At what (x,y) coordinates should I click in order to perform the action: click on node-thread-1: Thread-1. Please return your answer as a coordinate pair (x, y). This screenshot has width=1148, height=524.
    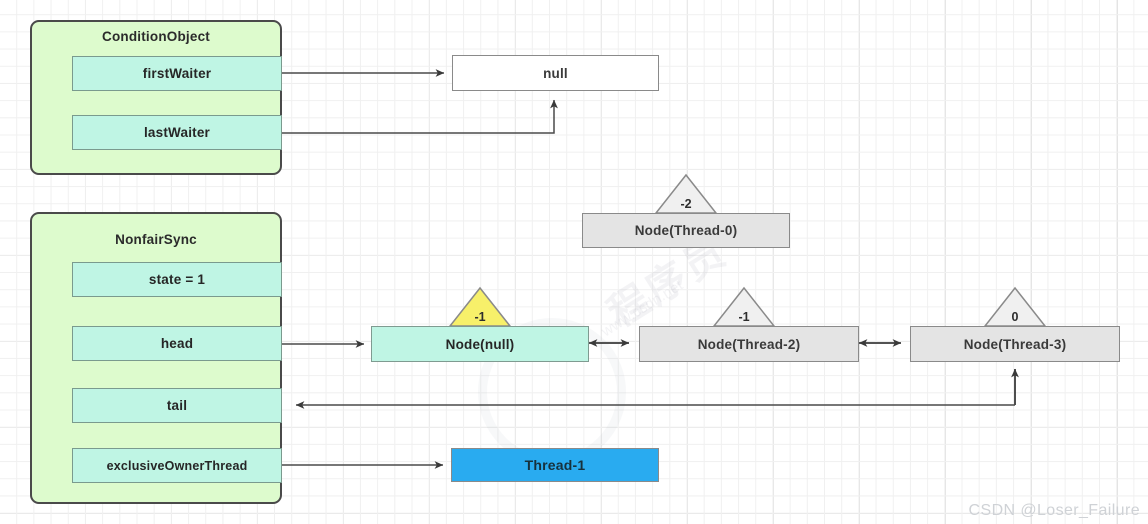
    Looking at the image, I should click on (555, 465).